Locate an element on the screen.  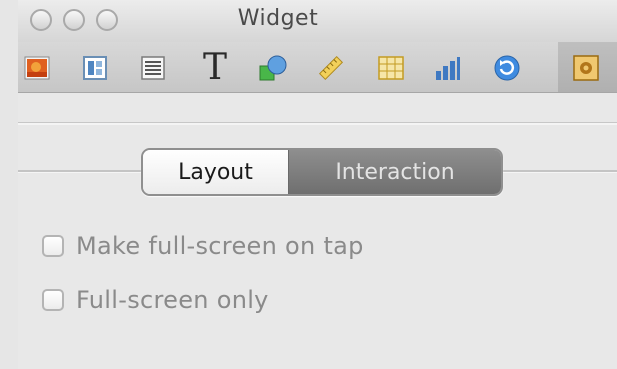
ruler-icon is located at coordinates (331, 68).